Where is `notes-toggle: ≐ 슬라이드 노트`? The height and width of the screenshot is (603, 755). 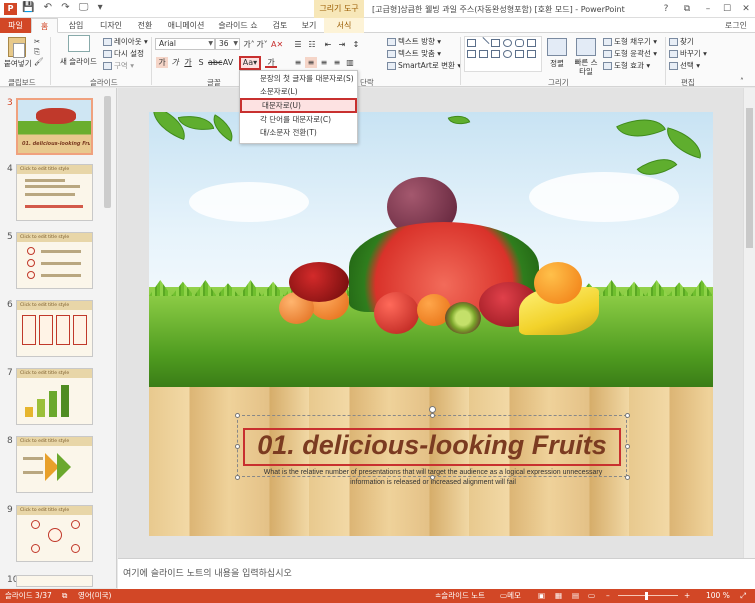 notes-toggle: ≐ 슬라이드 노트 is located at coordinates (460, 596).